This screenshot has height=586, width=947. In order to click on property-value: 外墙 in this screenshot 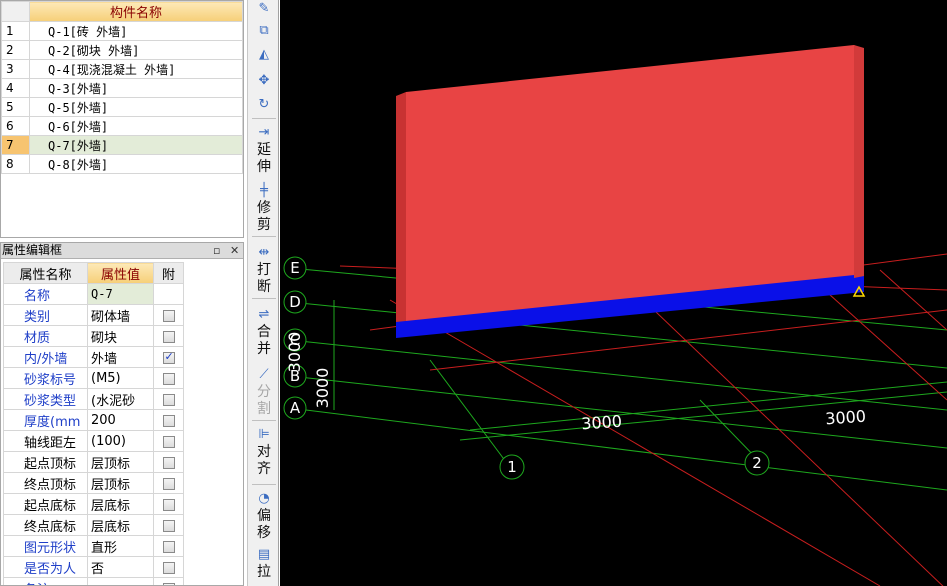, I will do `click(120, 357)`.